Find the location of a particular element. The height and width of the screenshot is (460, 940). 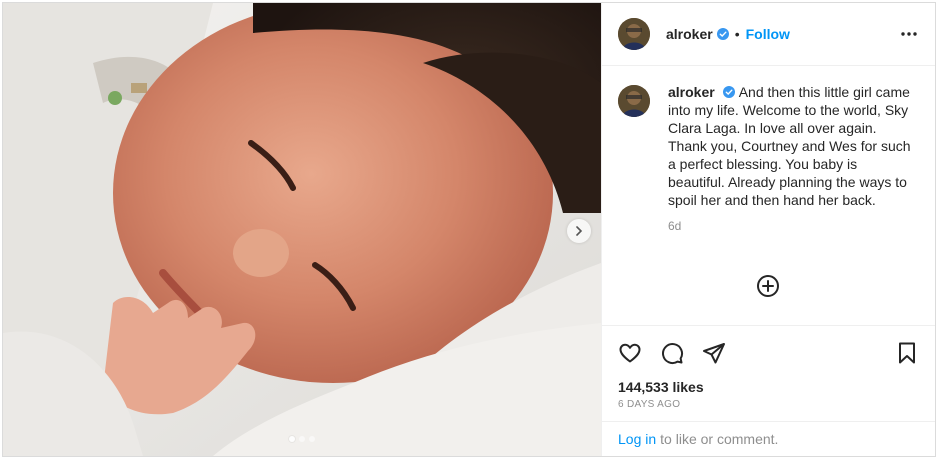

header-username: alroker is located at coordinates (689, 34).